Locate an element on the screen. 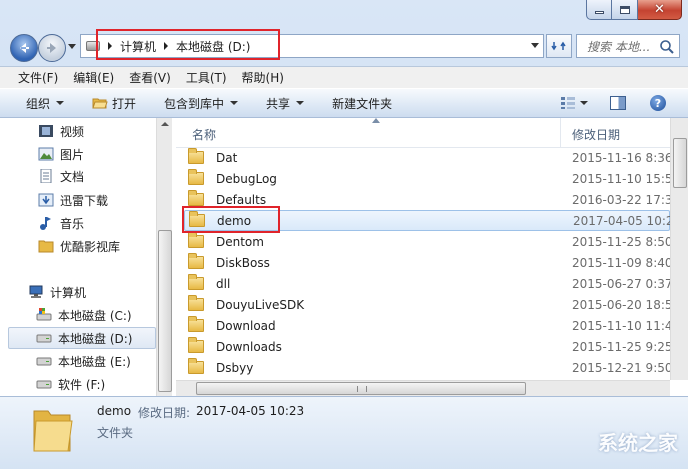  menu-tools: 工具(T) is located at coordinates (206, 77).